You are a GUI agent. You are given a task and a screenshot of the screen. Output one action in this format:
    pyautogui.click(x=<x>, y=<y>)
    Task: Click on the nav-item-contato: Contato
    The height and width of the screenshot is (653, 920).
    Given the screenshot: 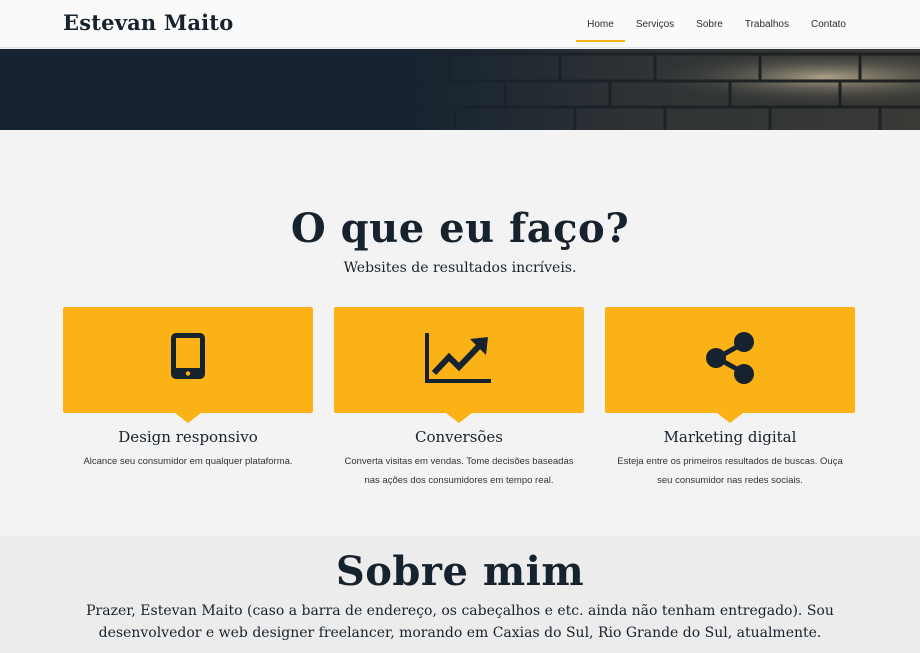 What is the action you would take?
    pyautogui.click(x=828, y=21)
    